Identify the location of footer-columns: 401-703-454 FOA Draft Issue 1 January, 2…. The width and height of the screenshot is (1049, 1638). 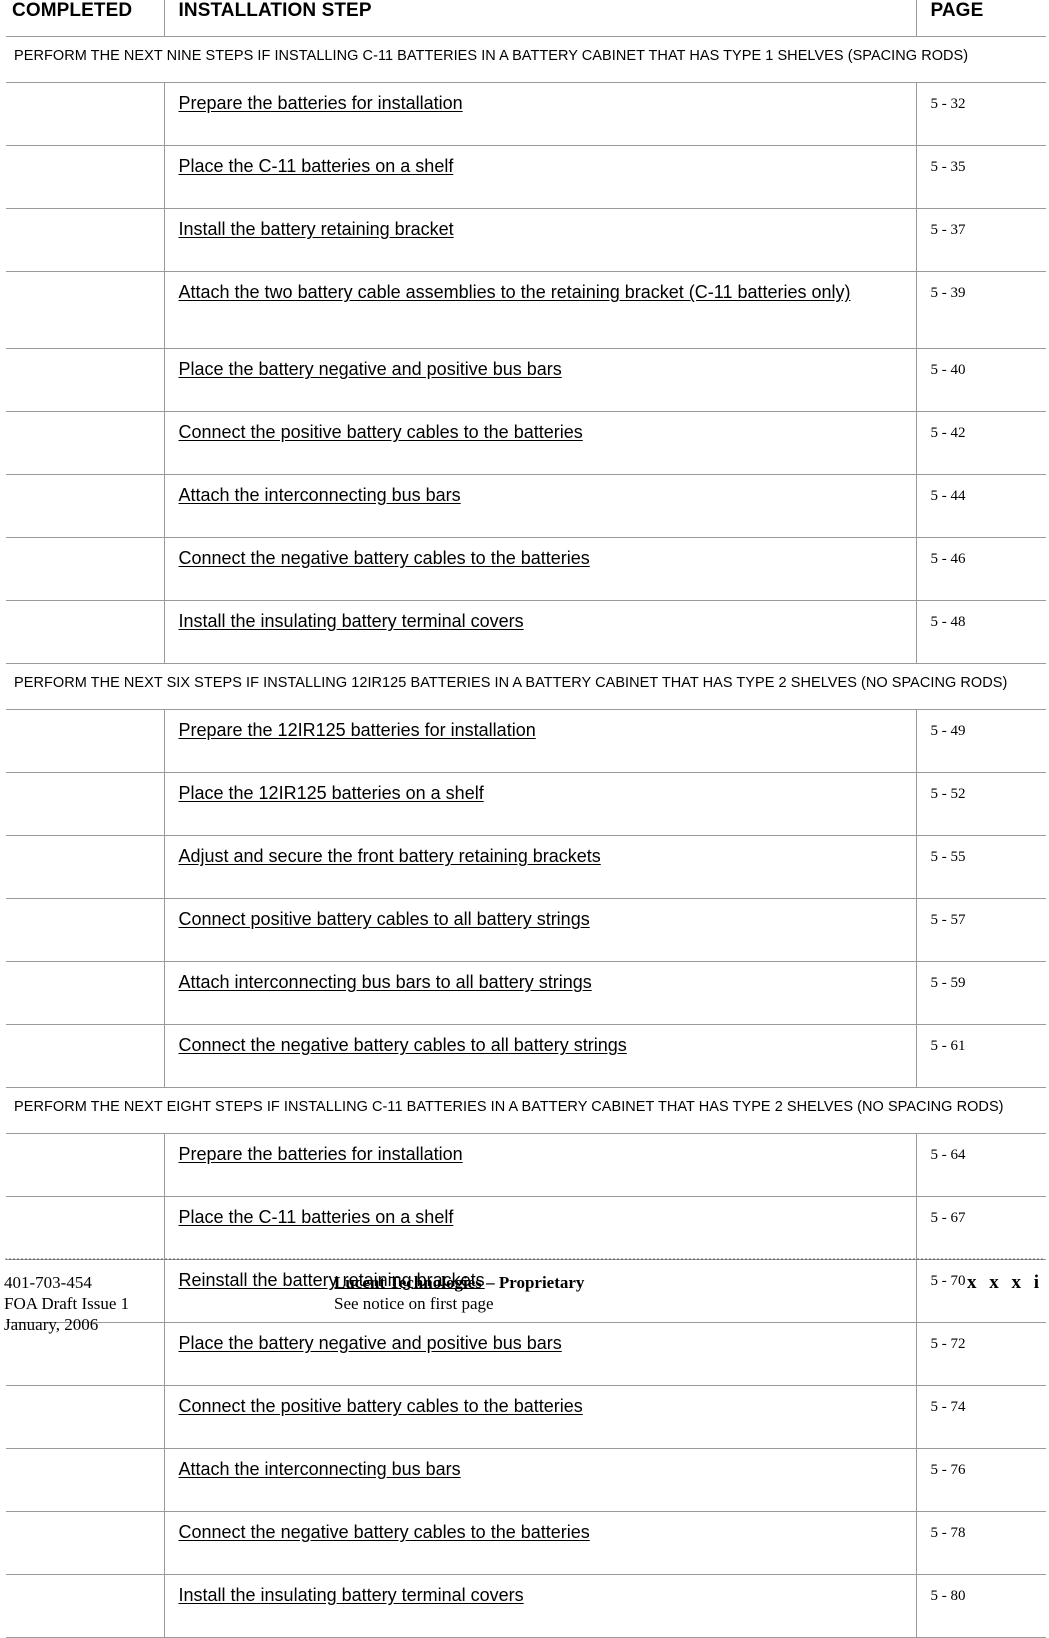
(524, 1303).